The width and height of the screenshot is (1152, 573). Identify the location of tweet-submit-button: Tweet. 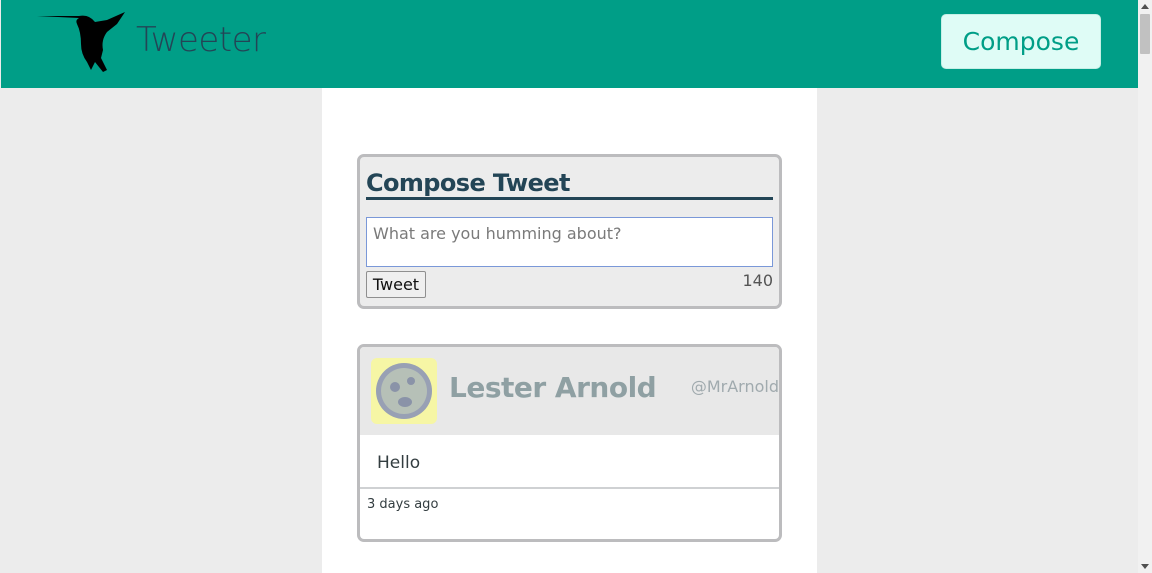
(396, 284).